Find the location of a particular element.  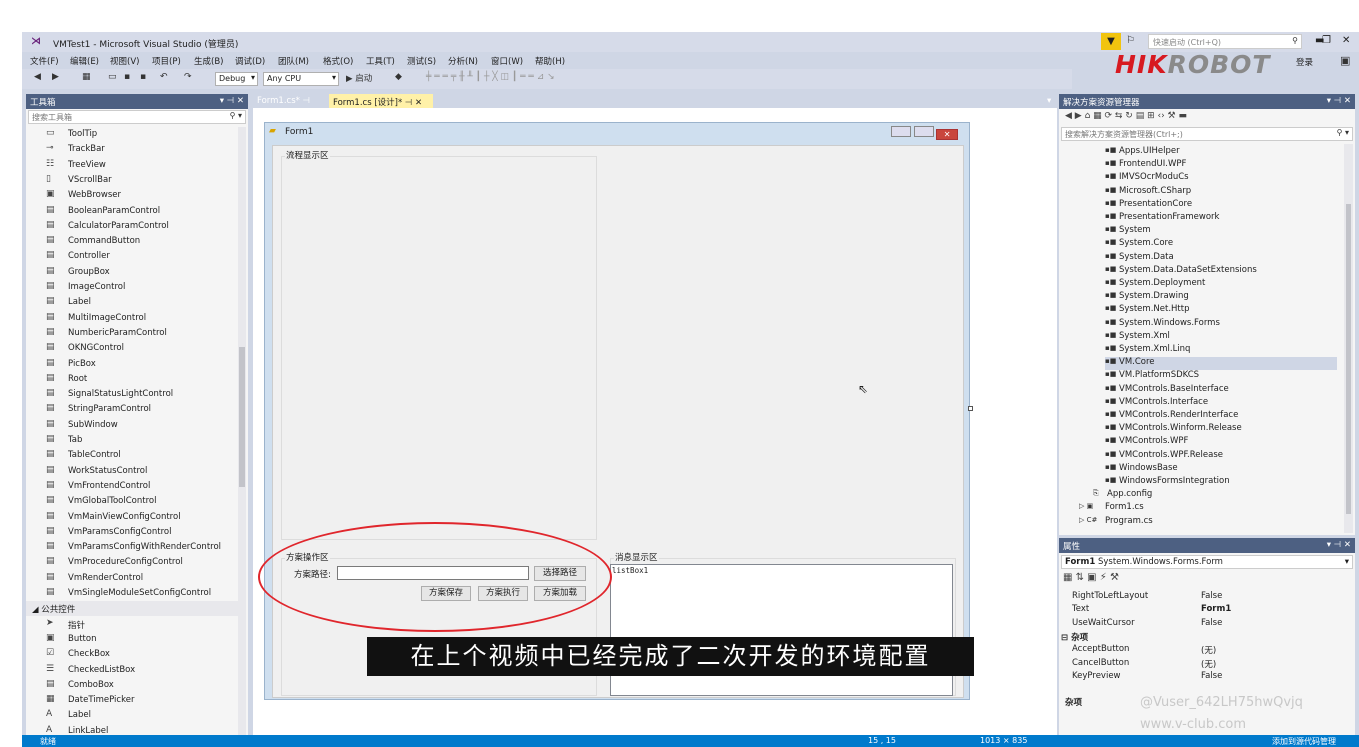

toolbox-item: ▯ VScrollBar is located at coordinates (133, 180).